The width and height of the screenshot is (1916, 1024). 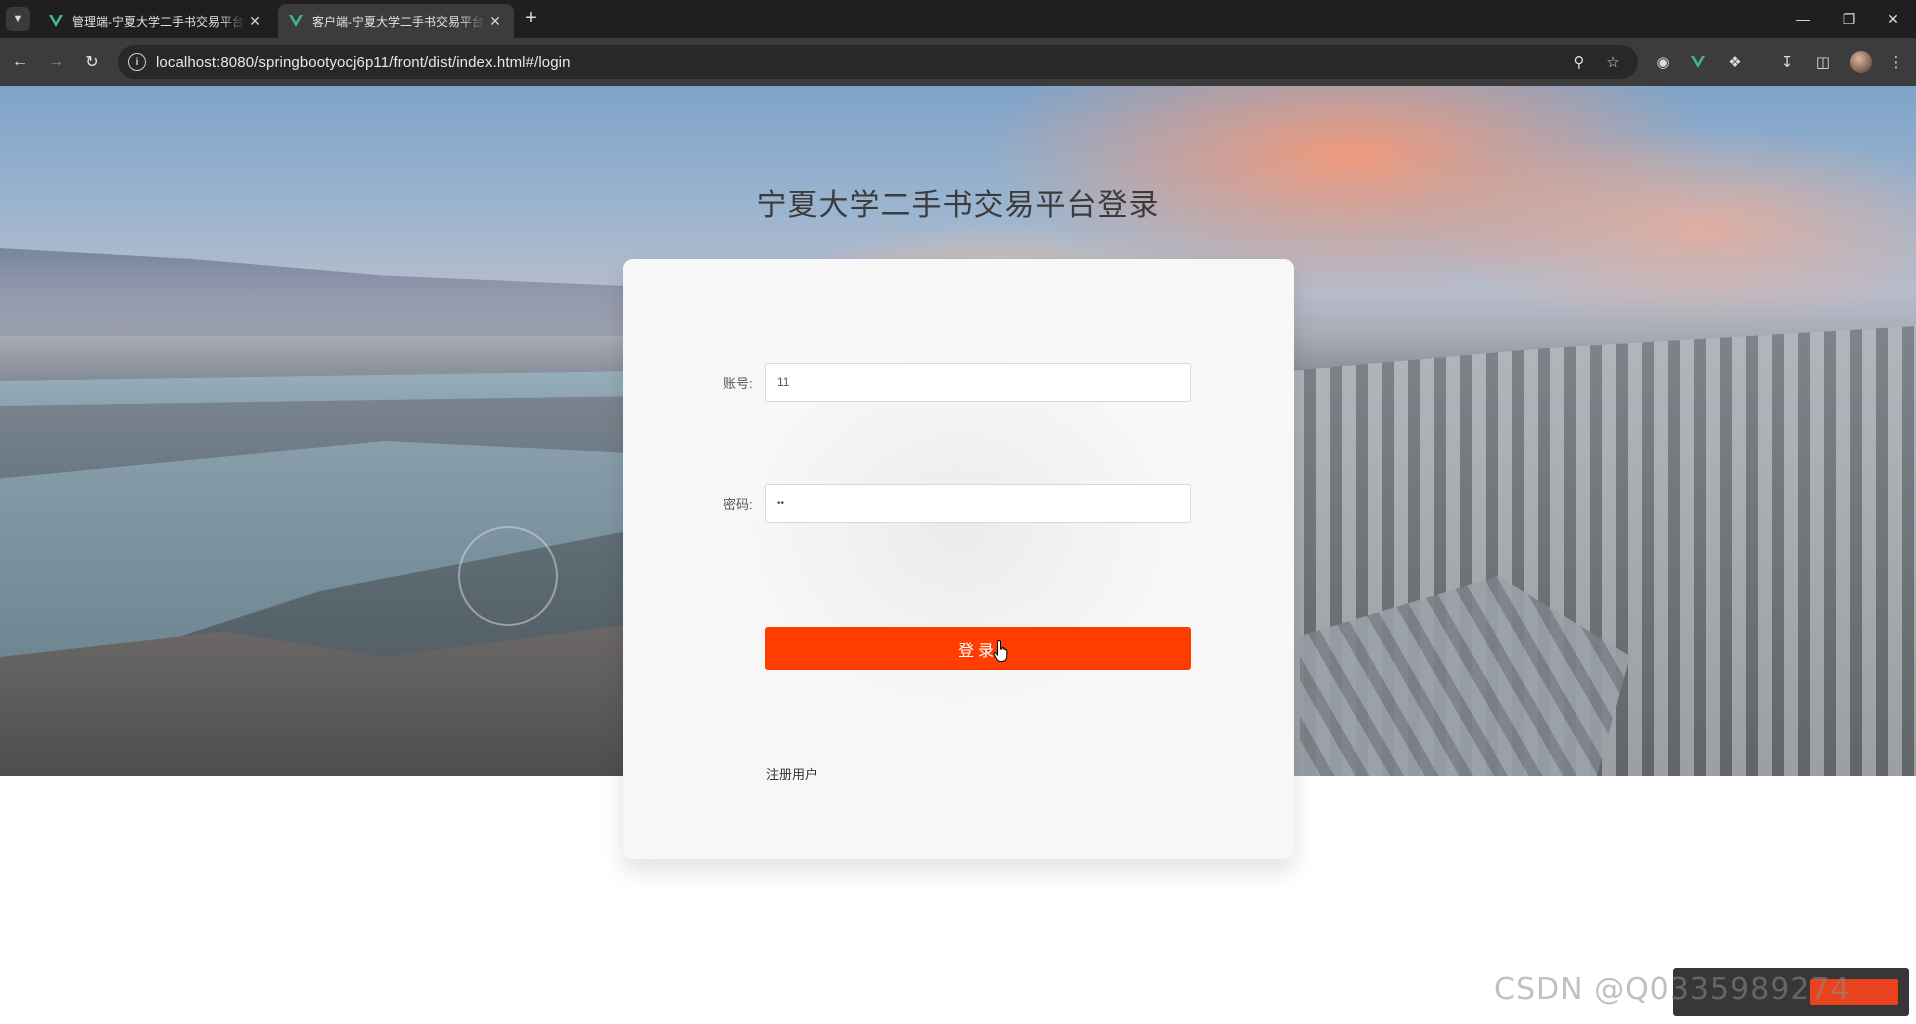 What do you see at coordinates (738, 504) in the screenshot?
I see `password-label: 密码:` at bounding box center [738, 504].